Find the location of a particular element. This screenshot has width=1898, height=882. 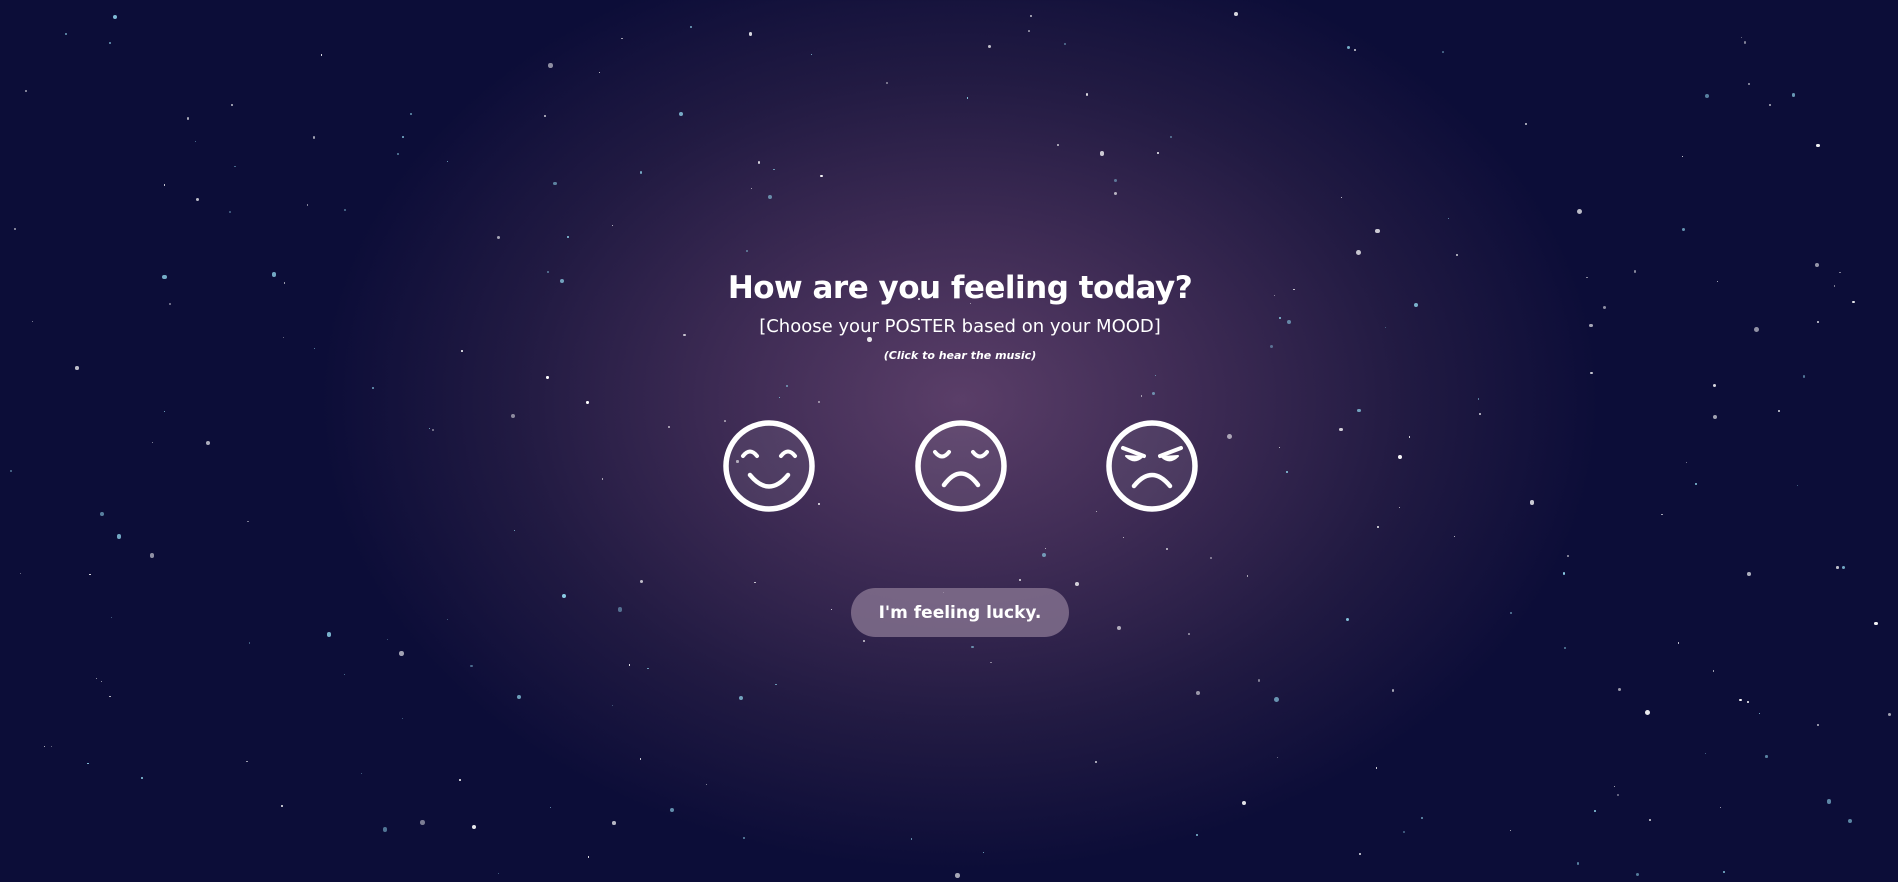

sad-face-icon is located at coordinates (961, 466).